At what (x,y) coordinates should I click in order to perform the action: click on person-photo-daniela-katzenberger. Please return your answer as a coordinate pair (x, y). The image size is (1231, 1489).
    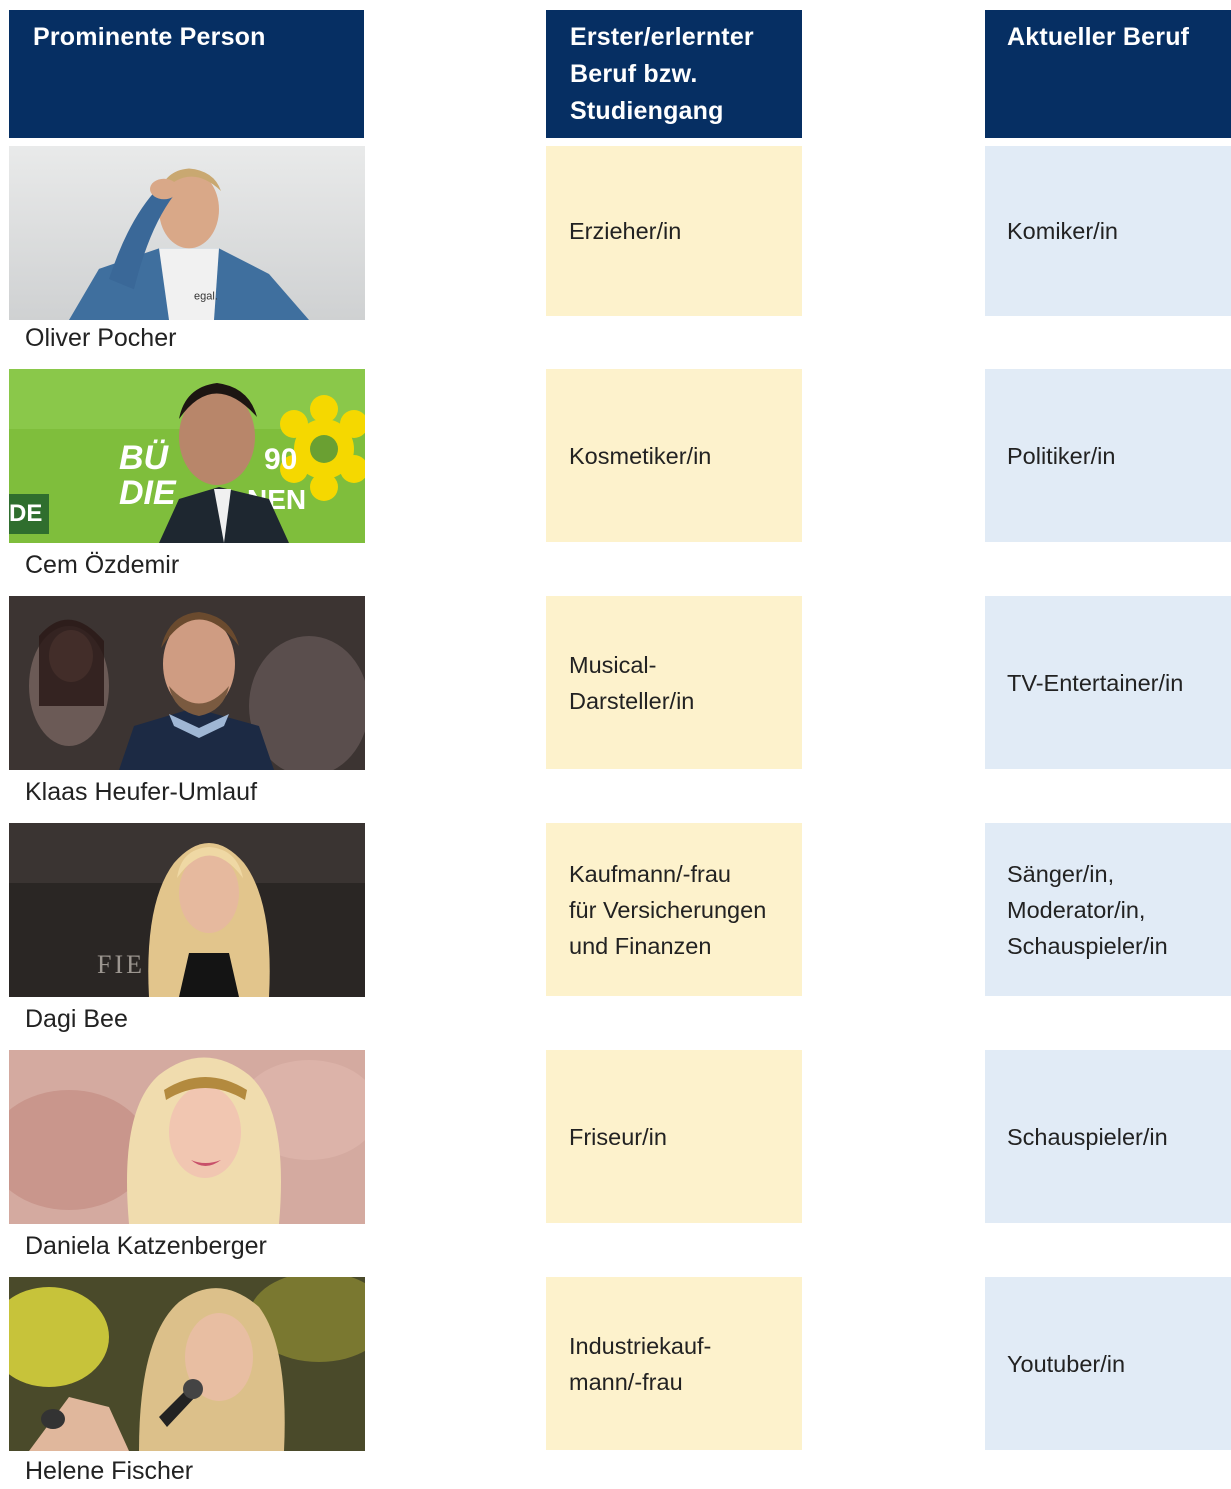
    Looking at the image, I should click on (187, 1137).